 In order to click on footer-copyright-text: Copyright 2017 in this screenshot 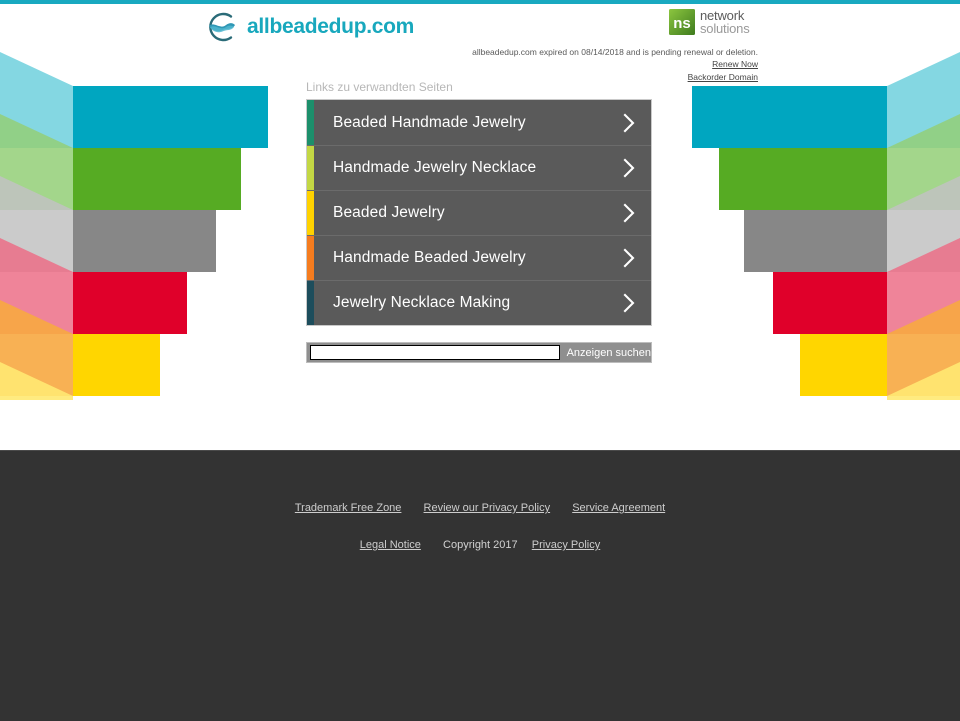, I will do `click(480, 545)`.